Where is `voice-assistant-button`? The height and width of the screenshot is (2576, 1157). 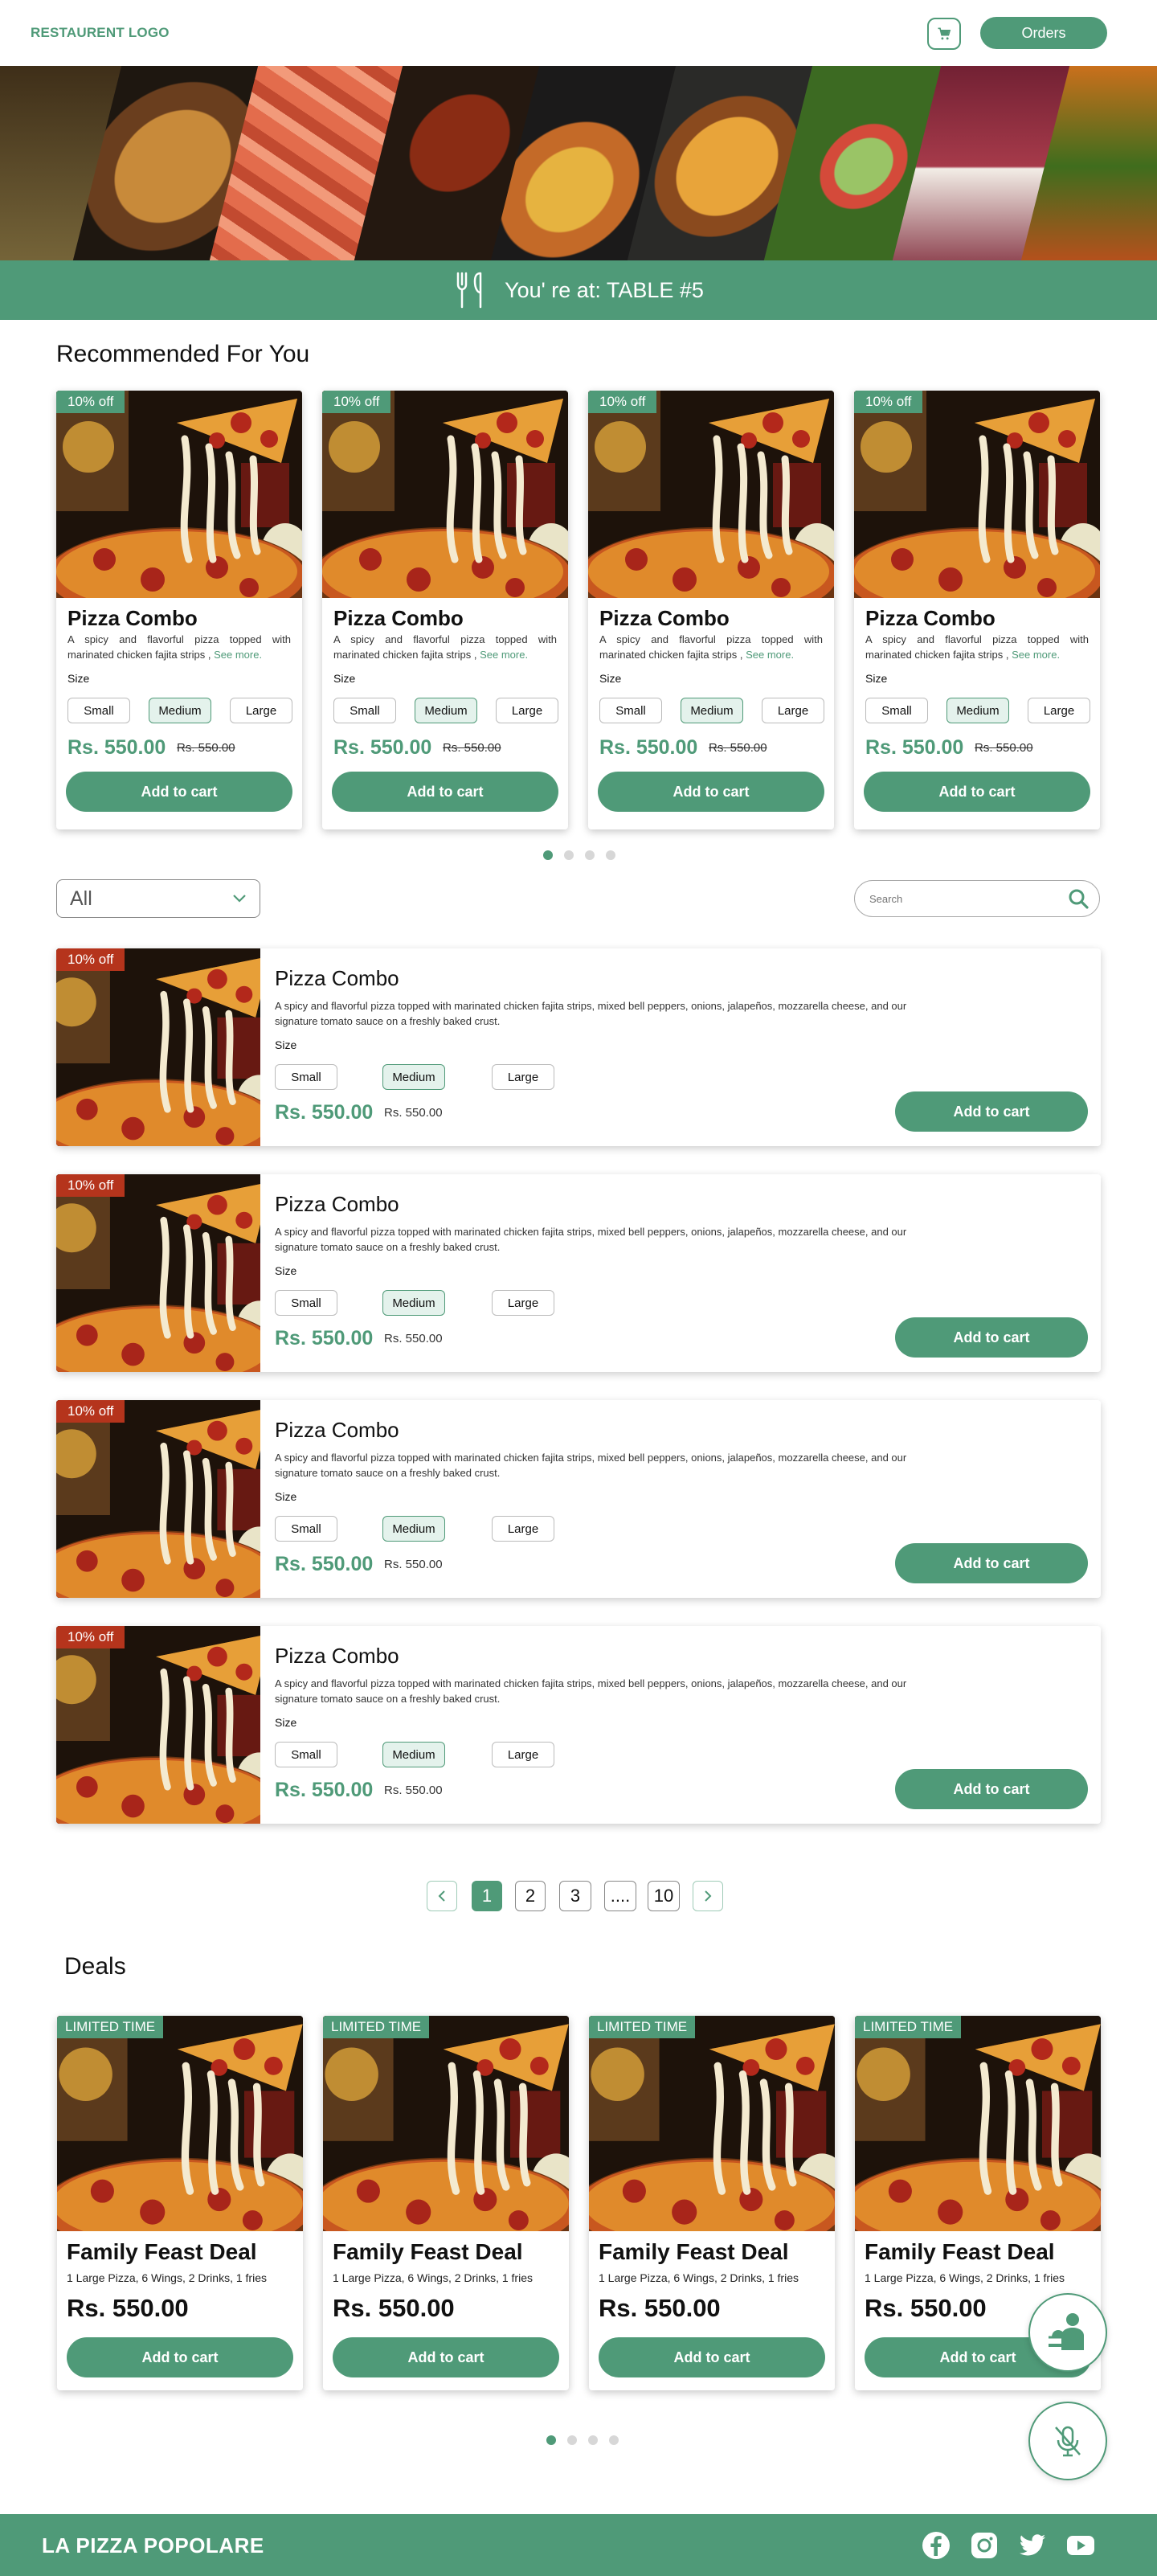 voice-assistant-button is located at coordinates (1067, 2441).